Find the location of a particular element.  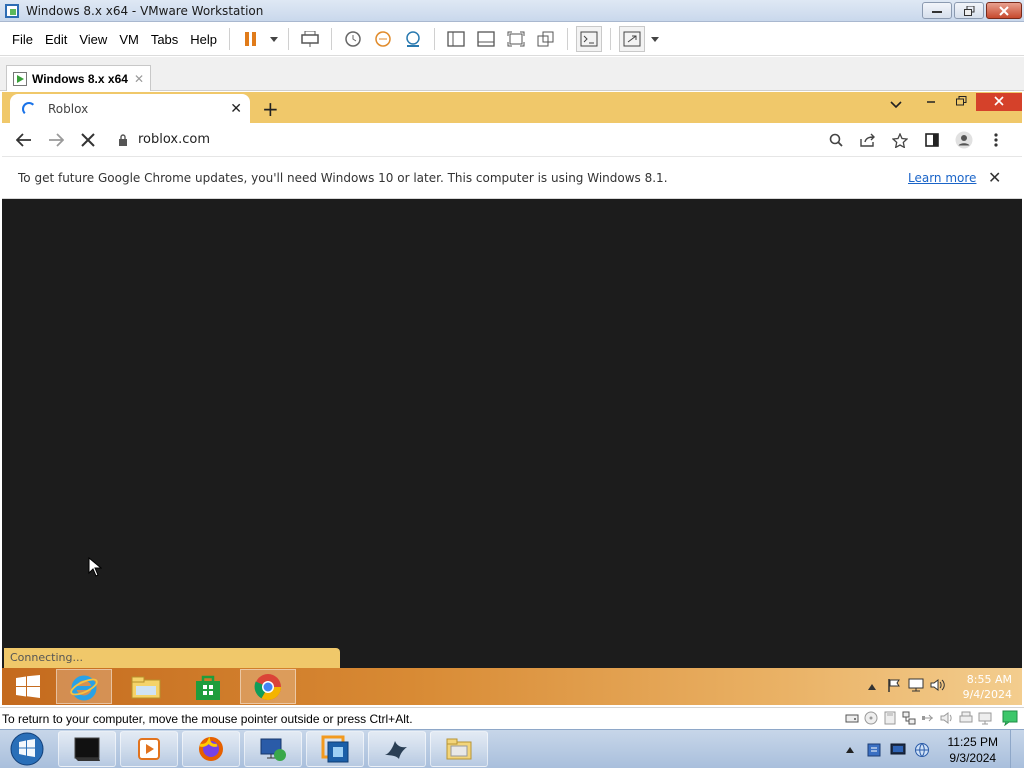

back-button is located at coordinates (24, 140).